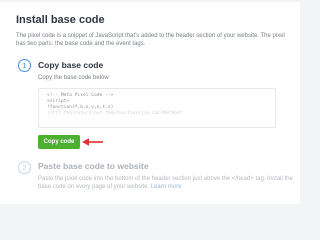 The width and height of the screenshot is (320, 240). What do you see at coordinates (80, 107) in the screenshot?
I see `code-line: !function(f,b,e,v,n,t,s)` at bounding box center [80, 107].